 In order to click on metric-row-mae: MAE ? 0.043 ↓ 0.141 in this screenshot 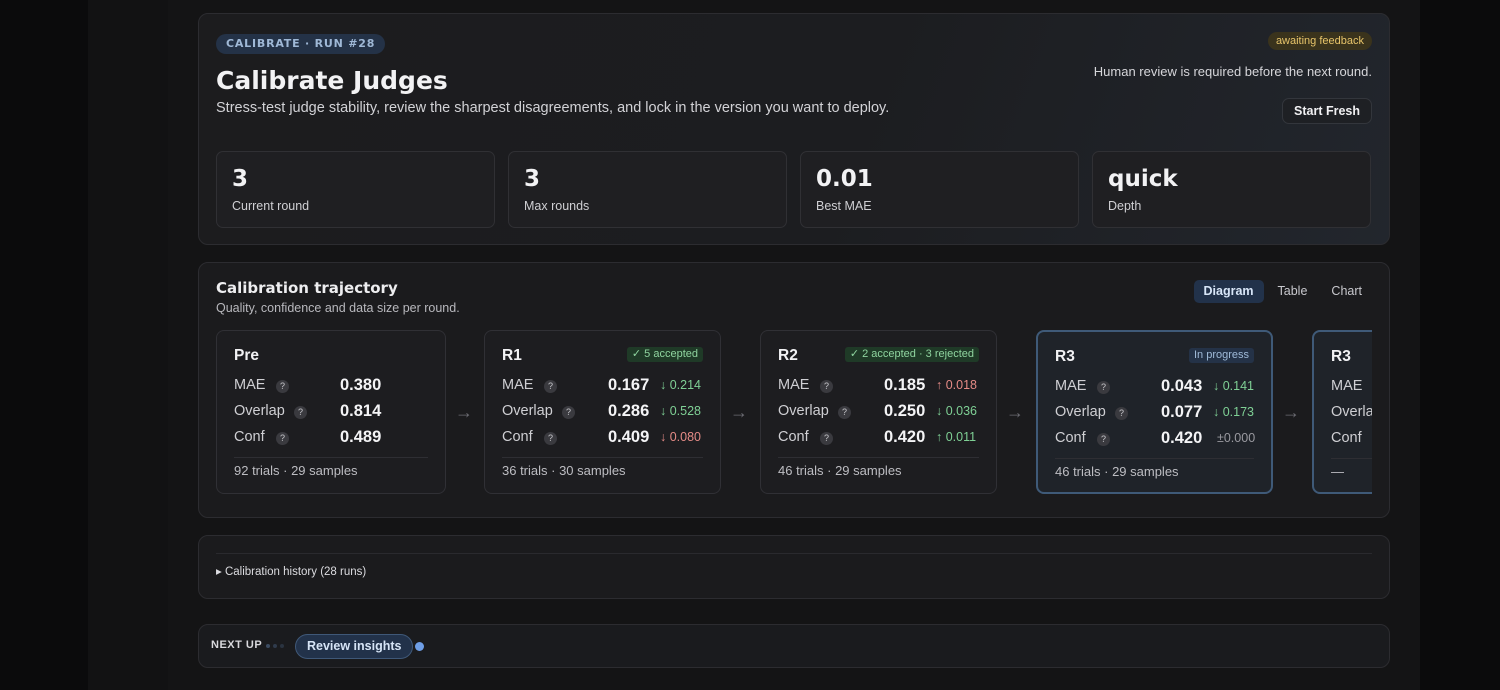, I will do `click(1155, 387)`.